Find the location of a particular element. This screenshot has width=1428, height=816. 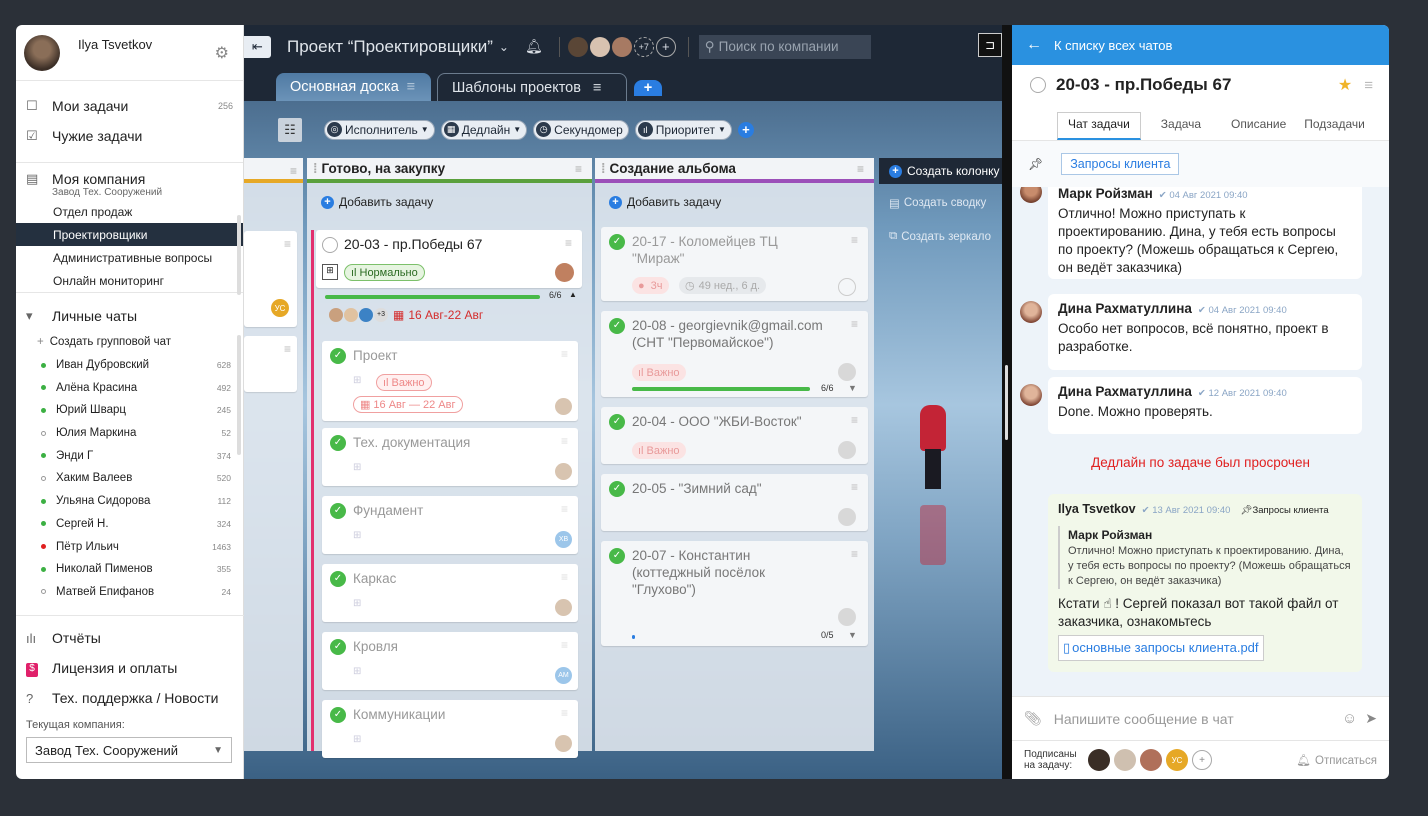

subtask-card: ✓ Фундамент ≡ ⊞ ХВ is located at coordinates (450, 525).